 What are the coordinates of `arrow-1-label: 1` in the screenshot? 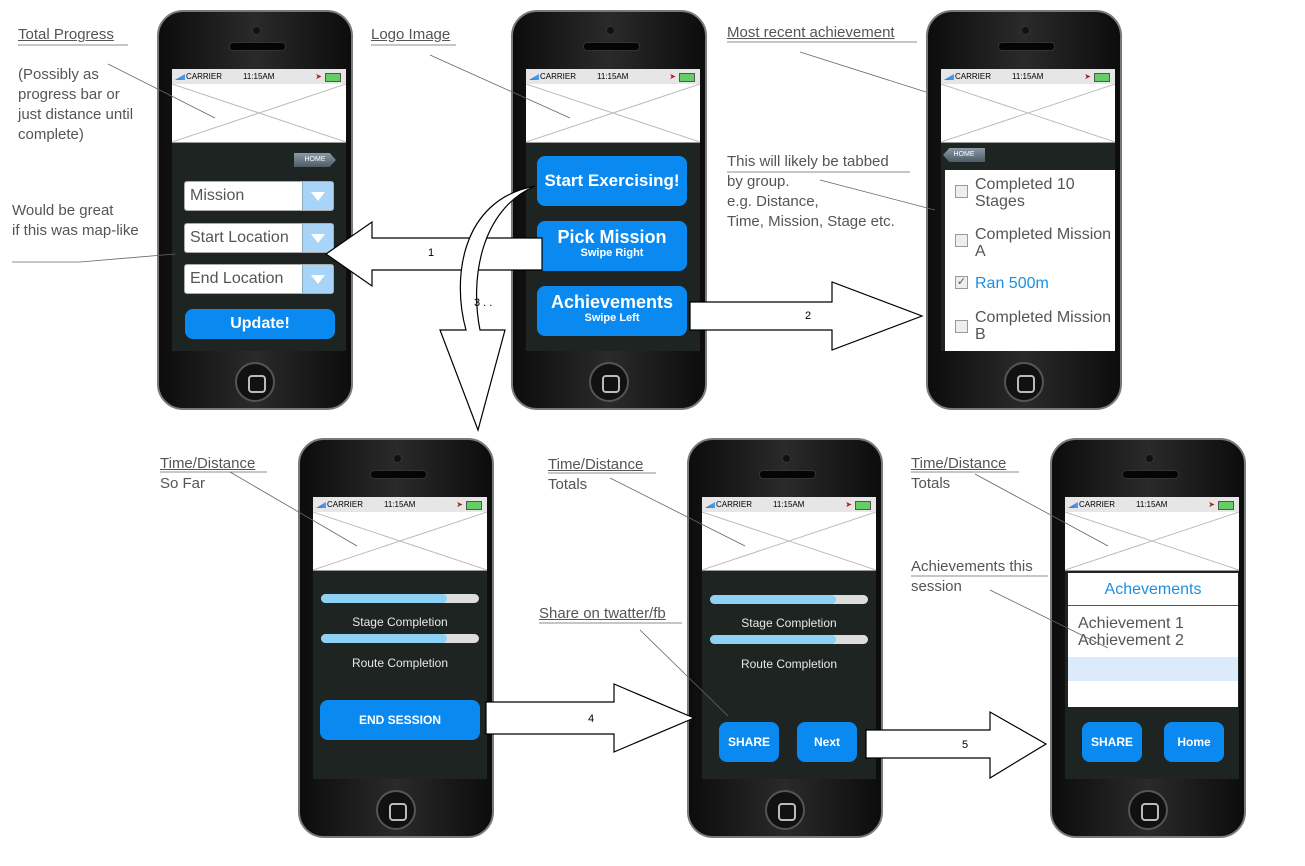 It's located at (431, 253).